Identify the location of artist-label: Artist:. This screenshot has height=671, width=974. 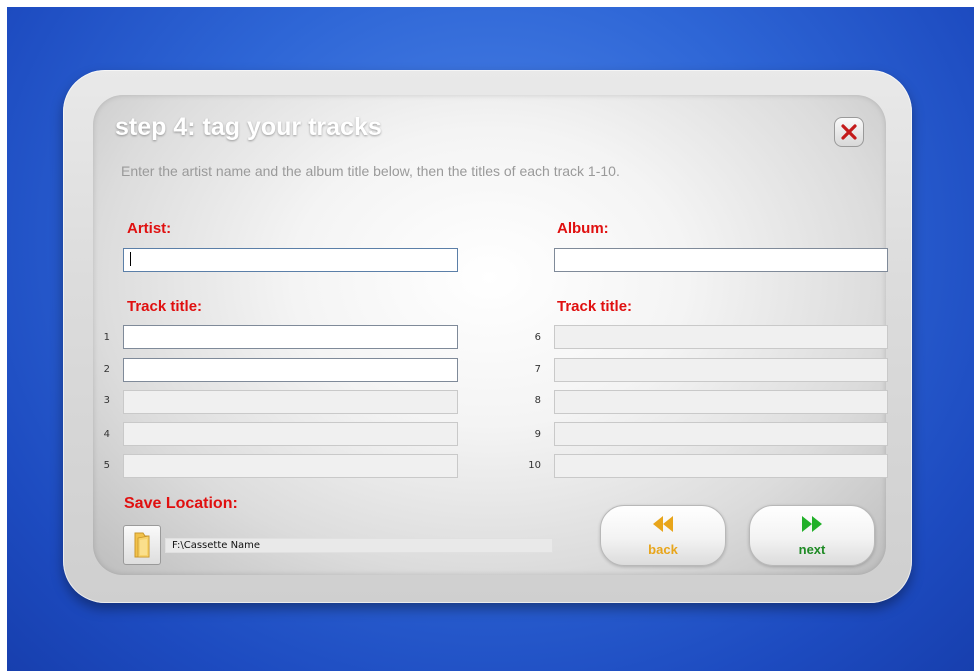
(149, 228).